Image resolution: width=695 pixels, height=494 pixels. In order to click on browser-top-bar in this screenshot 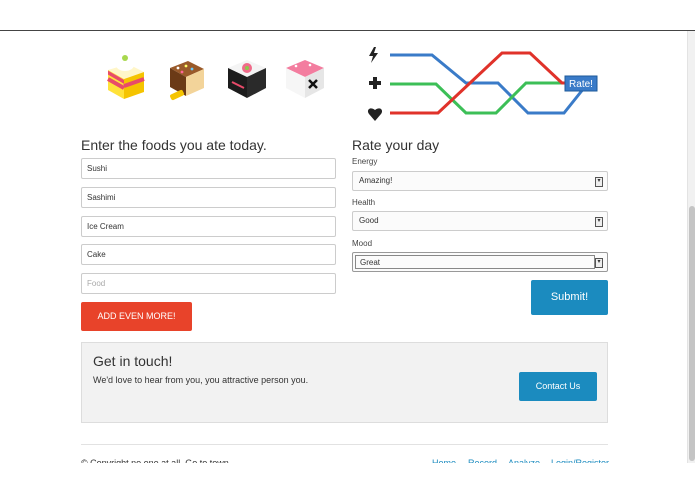, I will do `click(347, 15)`.